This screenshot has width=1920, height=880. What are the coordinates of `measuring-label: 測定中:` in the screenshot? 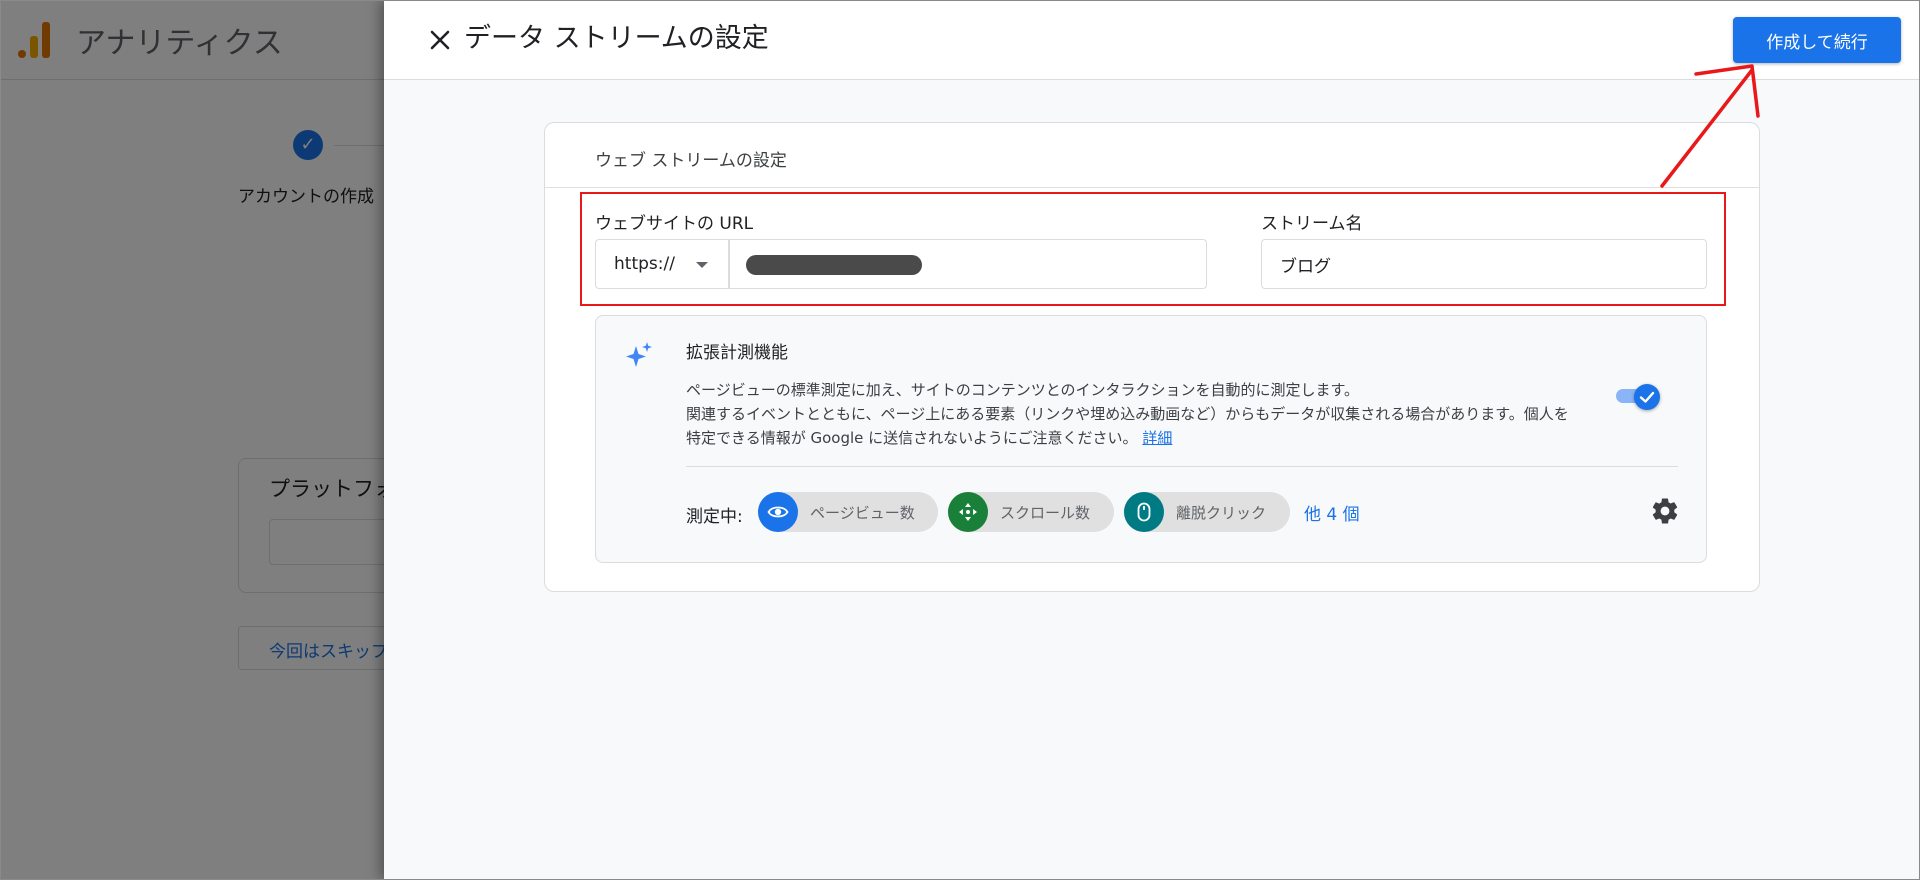 It's located at (714, 517).